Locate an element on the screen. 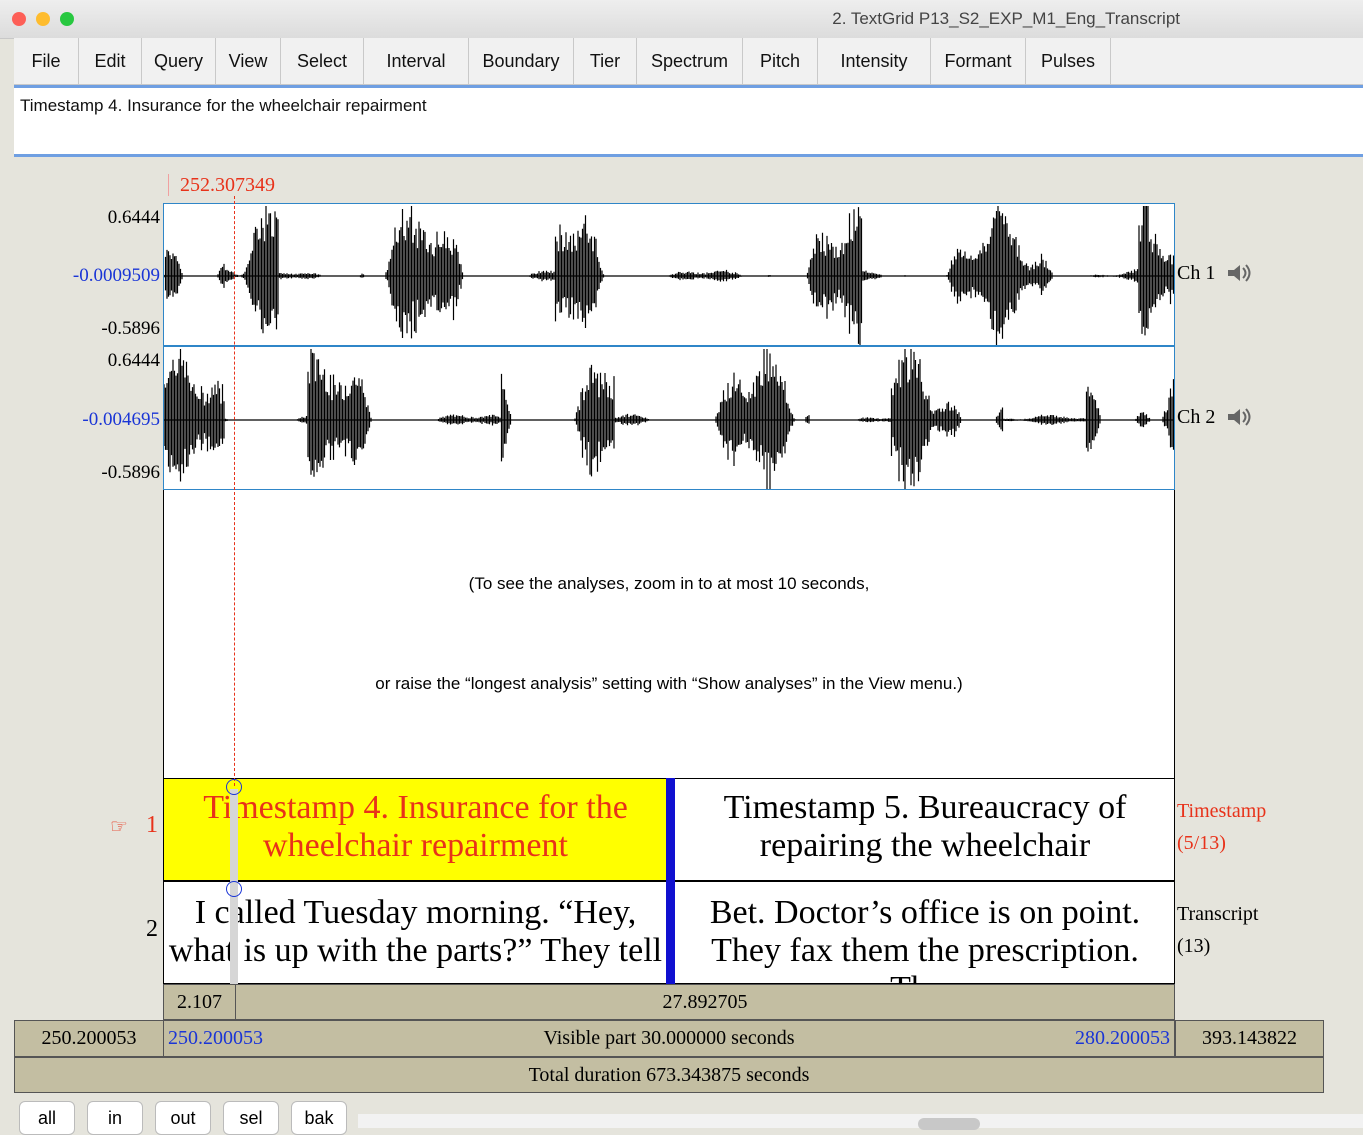 The height and width of the screenshot is (1135, 1363). zoom-back-button: bak is located at coordinates (319, 1118).